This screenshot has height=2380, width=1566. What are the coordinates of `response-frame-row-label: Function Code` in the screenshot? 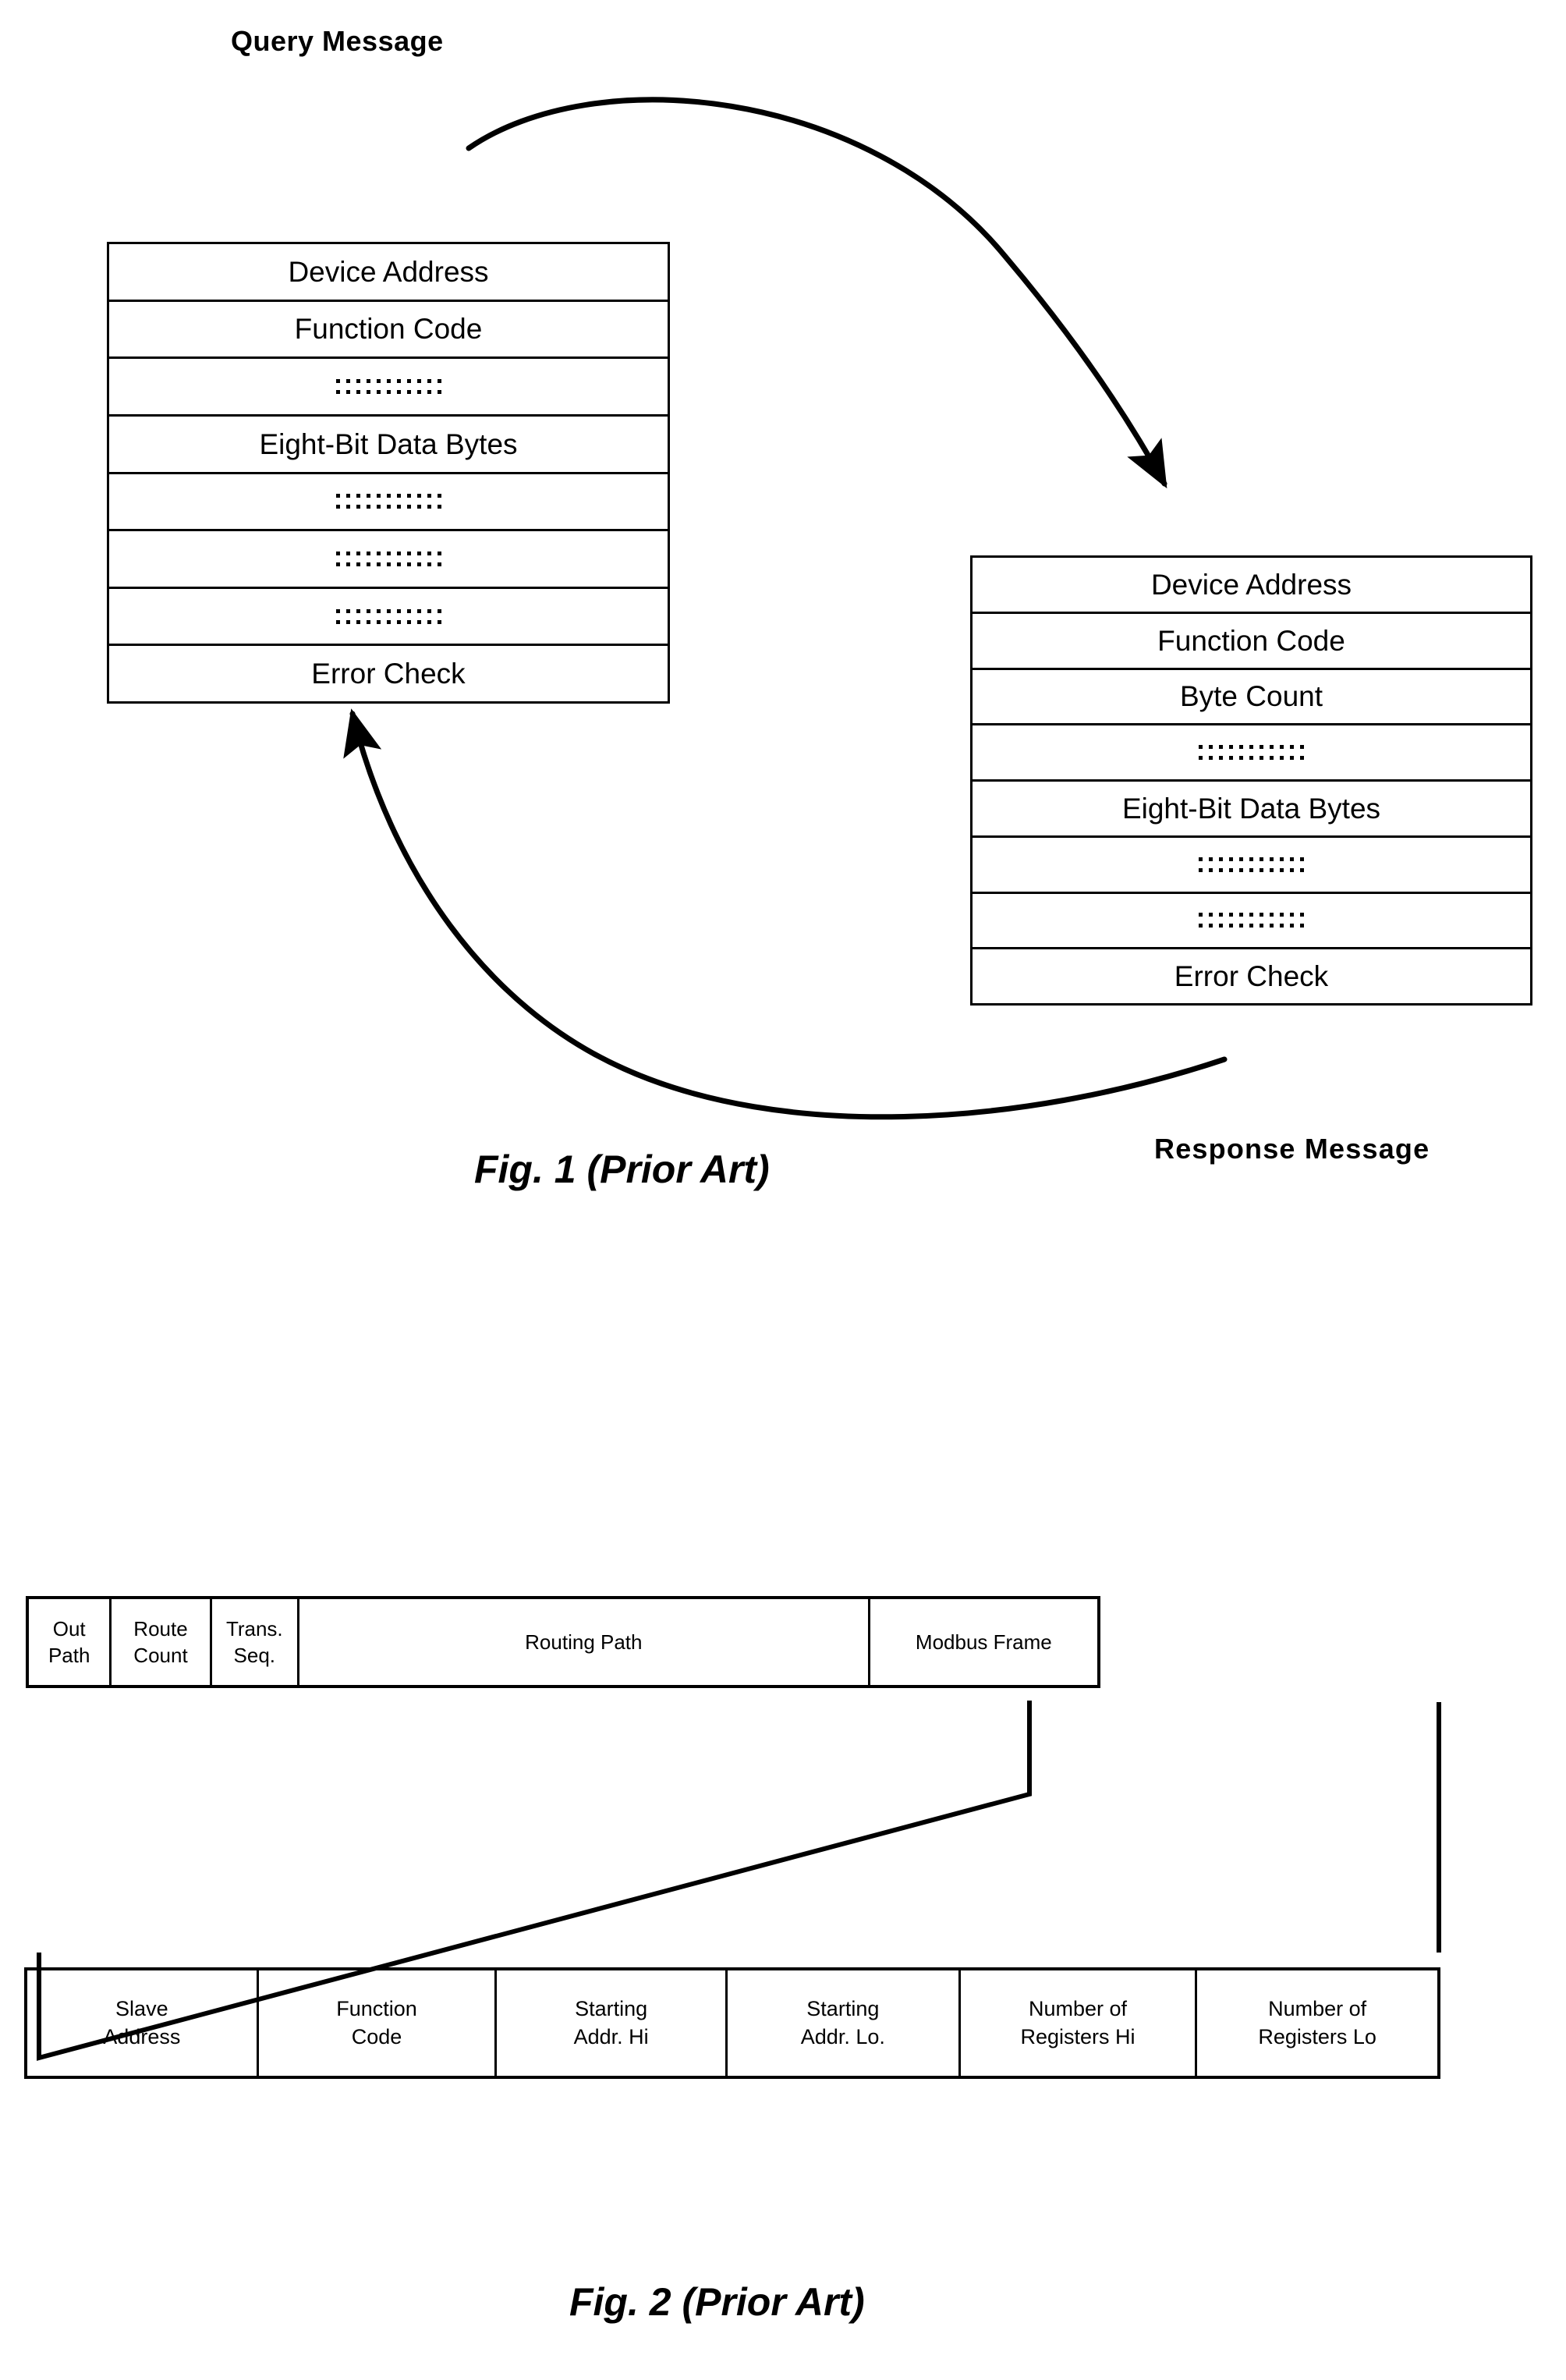 It's located at (1251, 641).